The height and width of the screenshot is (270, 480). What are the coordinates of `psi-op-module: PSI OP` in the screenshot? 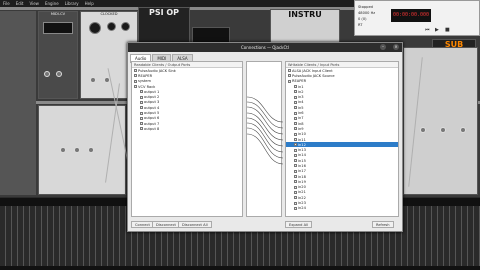 It's located at (164, 27).